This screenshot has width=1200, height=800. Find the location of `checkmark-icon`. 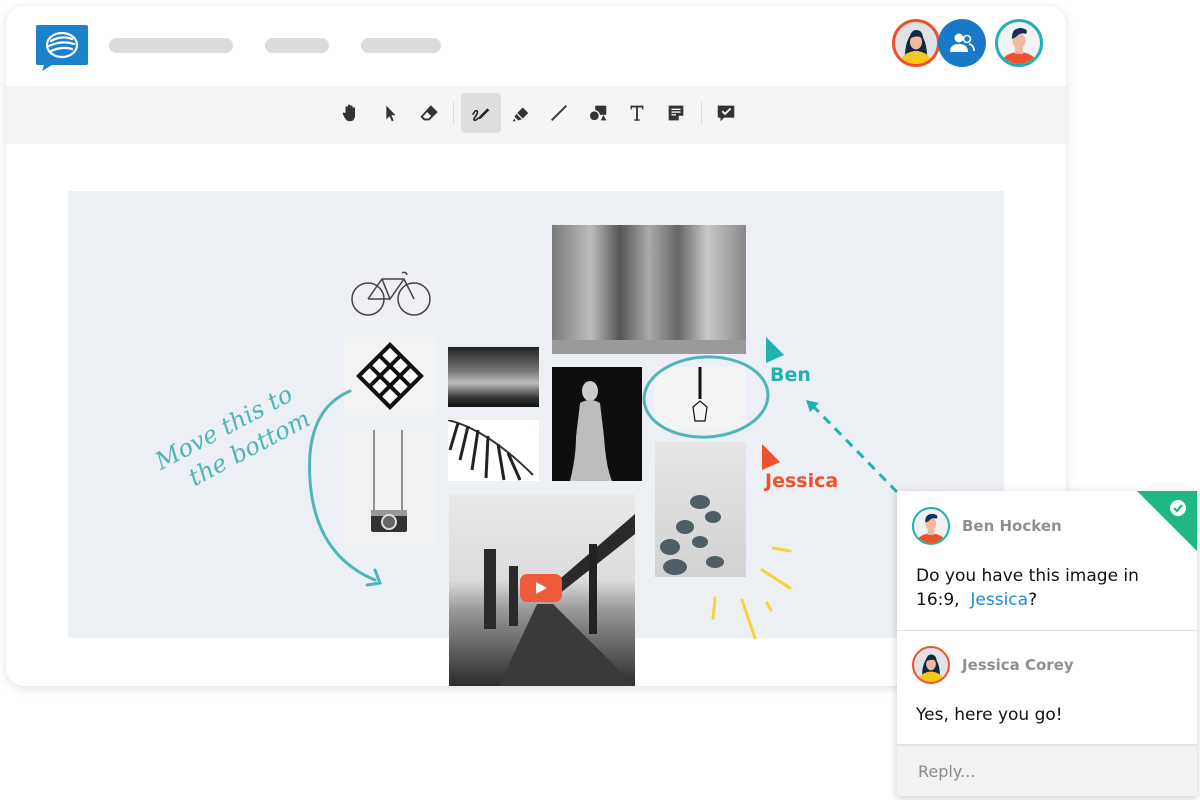

checkmark-icon is located at coordinates (1178, 508).